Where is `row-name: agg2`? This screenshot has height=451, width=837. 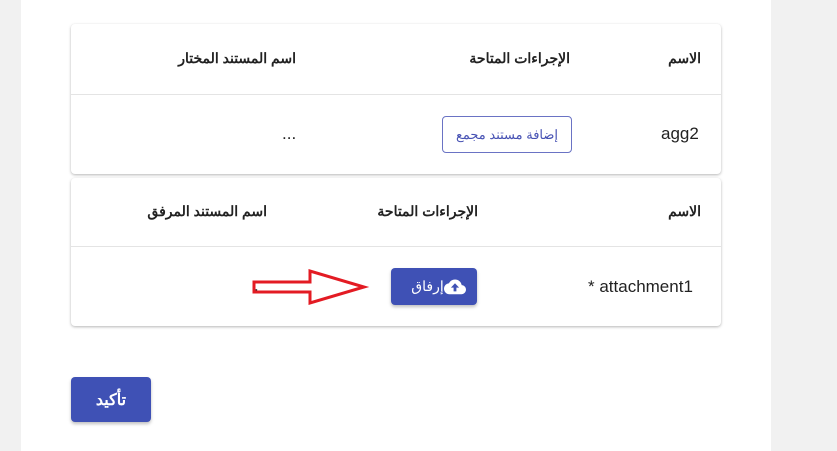 row-name: agg2 is located at coordinates (680, 133).